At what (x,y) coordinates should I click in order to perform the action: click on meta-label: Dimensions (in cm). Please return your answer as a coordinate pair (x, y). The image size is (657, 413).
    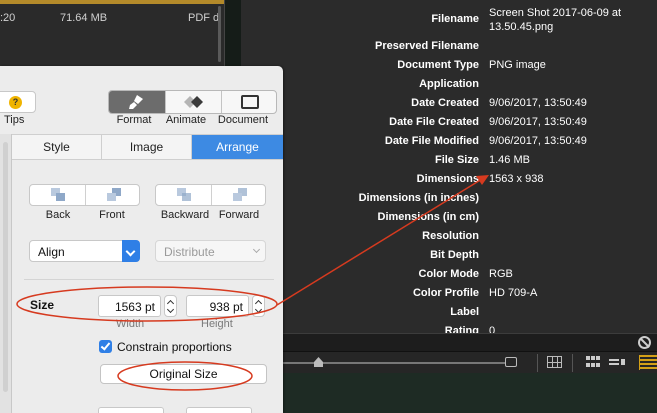
    Looking at the image, I should click on (428, 217).